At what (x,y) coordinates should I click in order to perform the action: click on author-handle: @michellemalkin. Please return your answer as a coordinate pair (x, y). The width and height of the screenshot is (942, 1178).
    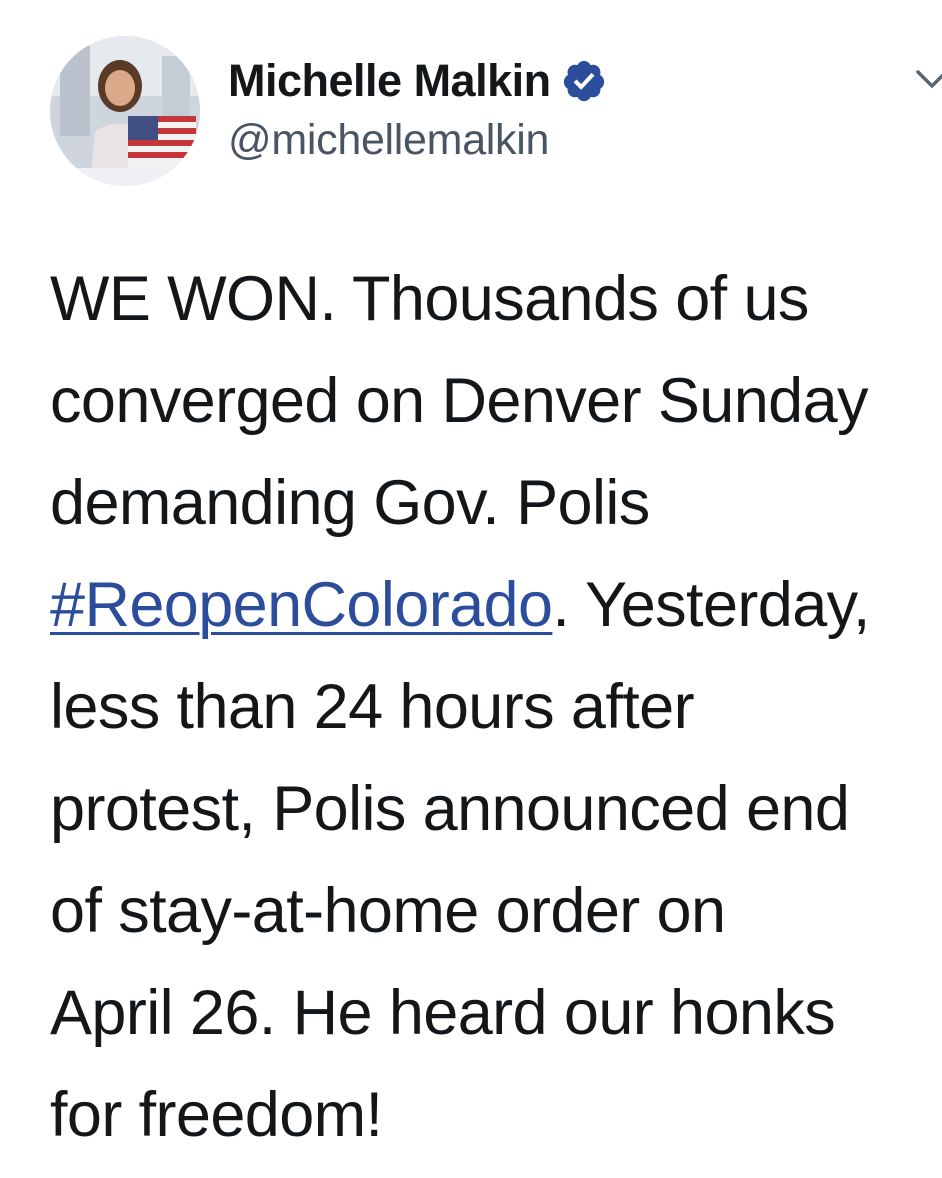
    Looking at the image, I should click on (388, 140).